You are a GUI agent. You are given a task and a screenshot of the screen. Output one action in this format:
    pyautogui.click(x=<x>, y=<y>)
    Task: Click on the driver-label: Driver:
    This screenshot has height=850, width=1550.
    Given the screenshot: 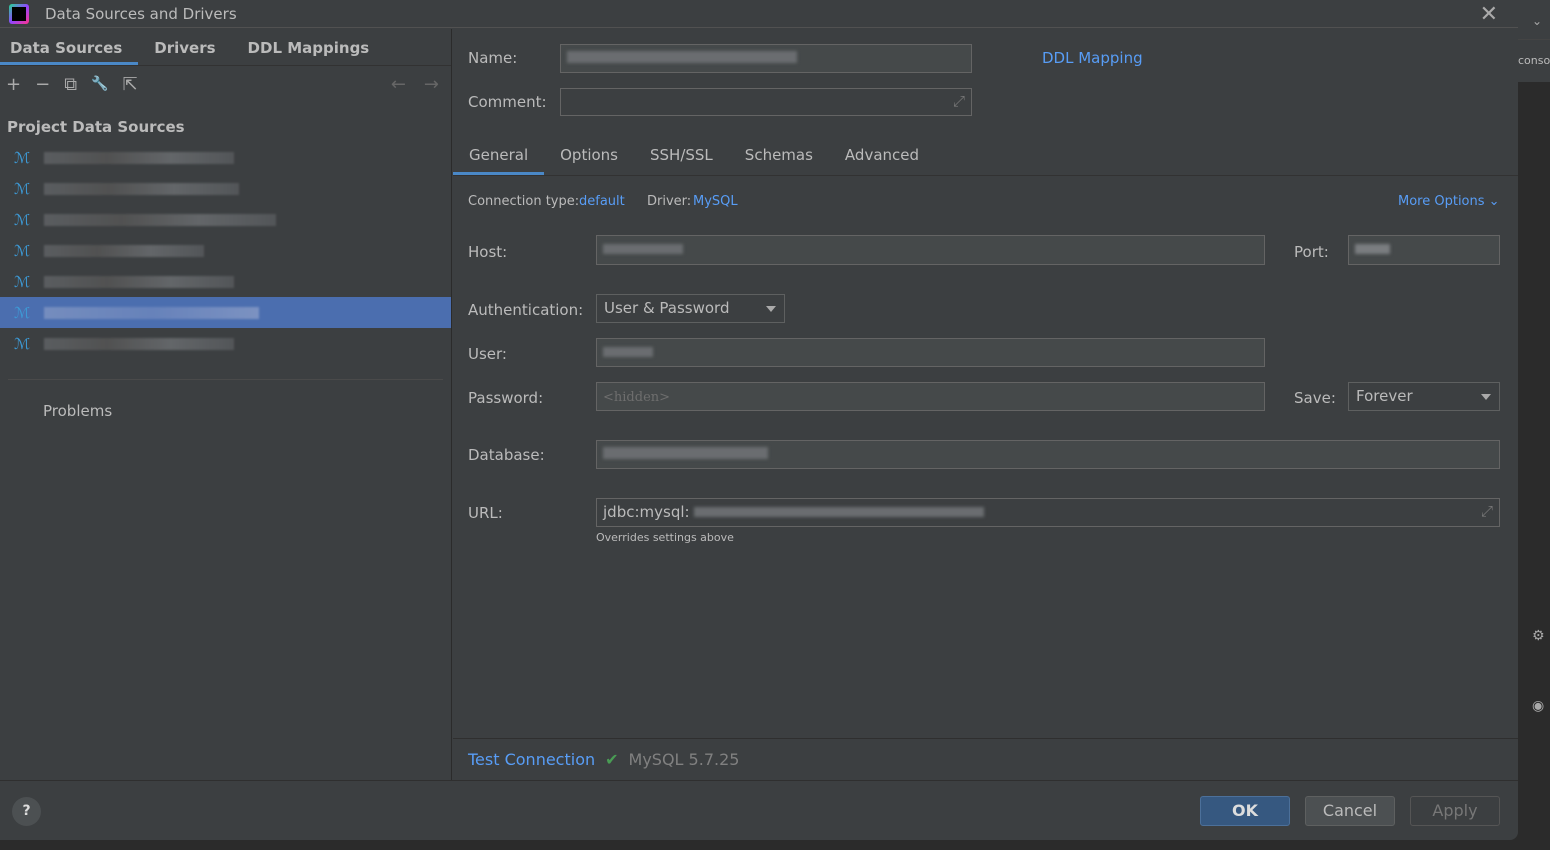 What is the action you would take?
    pyautogui.click(x=669, y=201)
    